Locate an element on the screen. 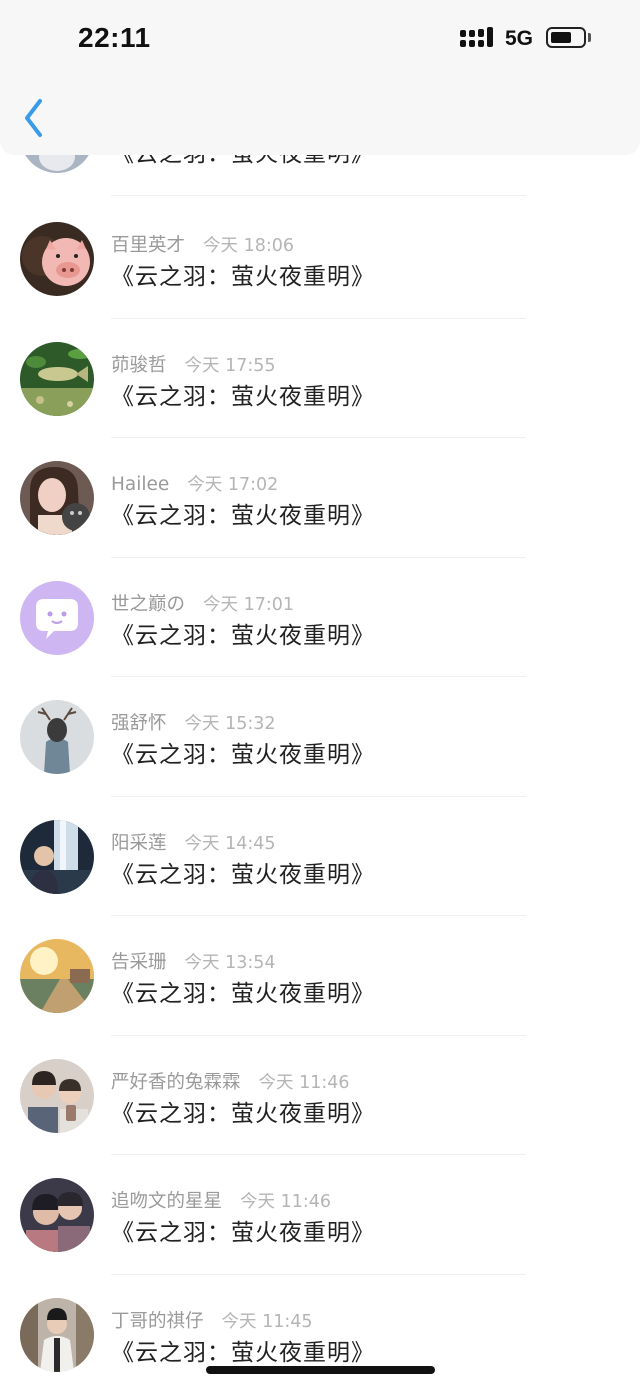 Image resolution: width=640 pixels, height=1387 pixels. timestamp: 今天 17:55 is located at coordinates (230, 365).